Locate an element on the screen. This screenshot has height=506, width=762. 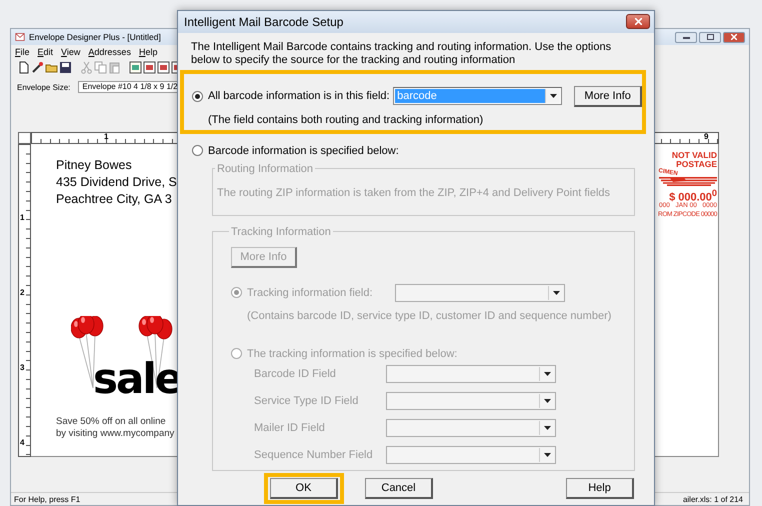
routing-text: The routing ZIP information is taken from the ZIP, ZIP+4 and Delivery Point fields is located at coordinates (414, 192).